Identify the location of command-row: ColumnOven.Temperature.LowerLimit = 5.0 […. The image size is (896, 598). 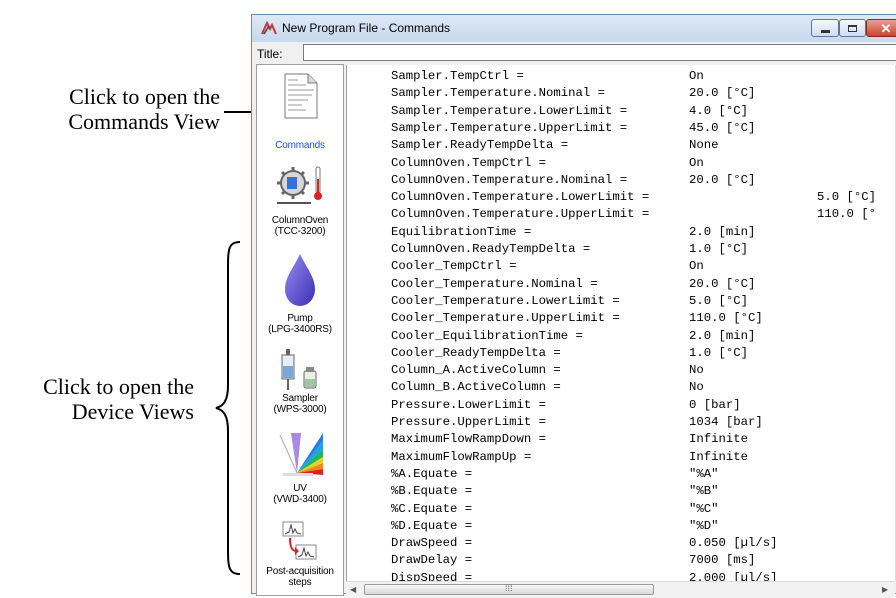
(621, 197).